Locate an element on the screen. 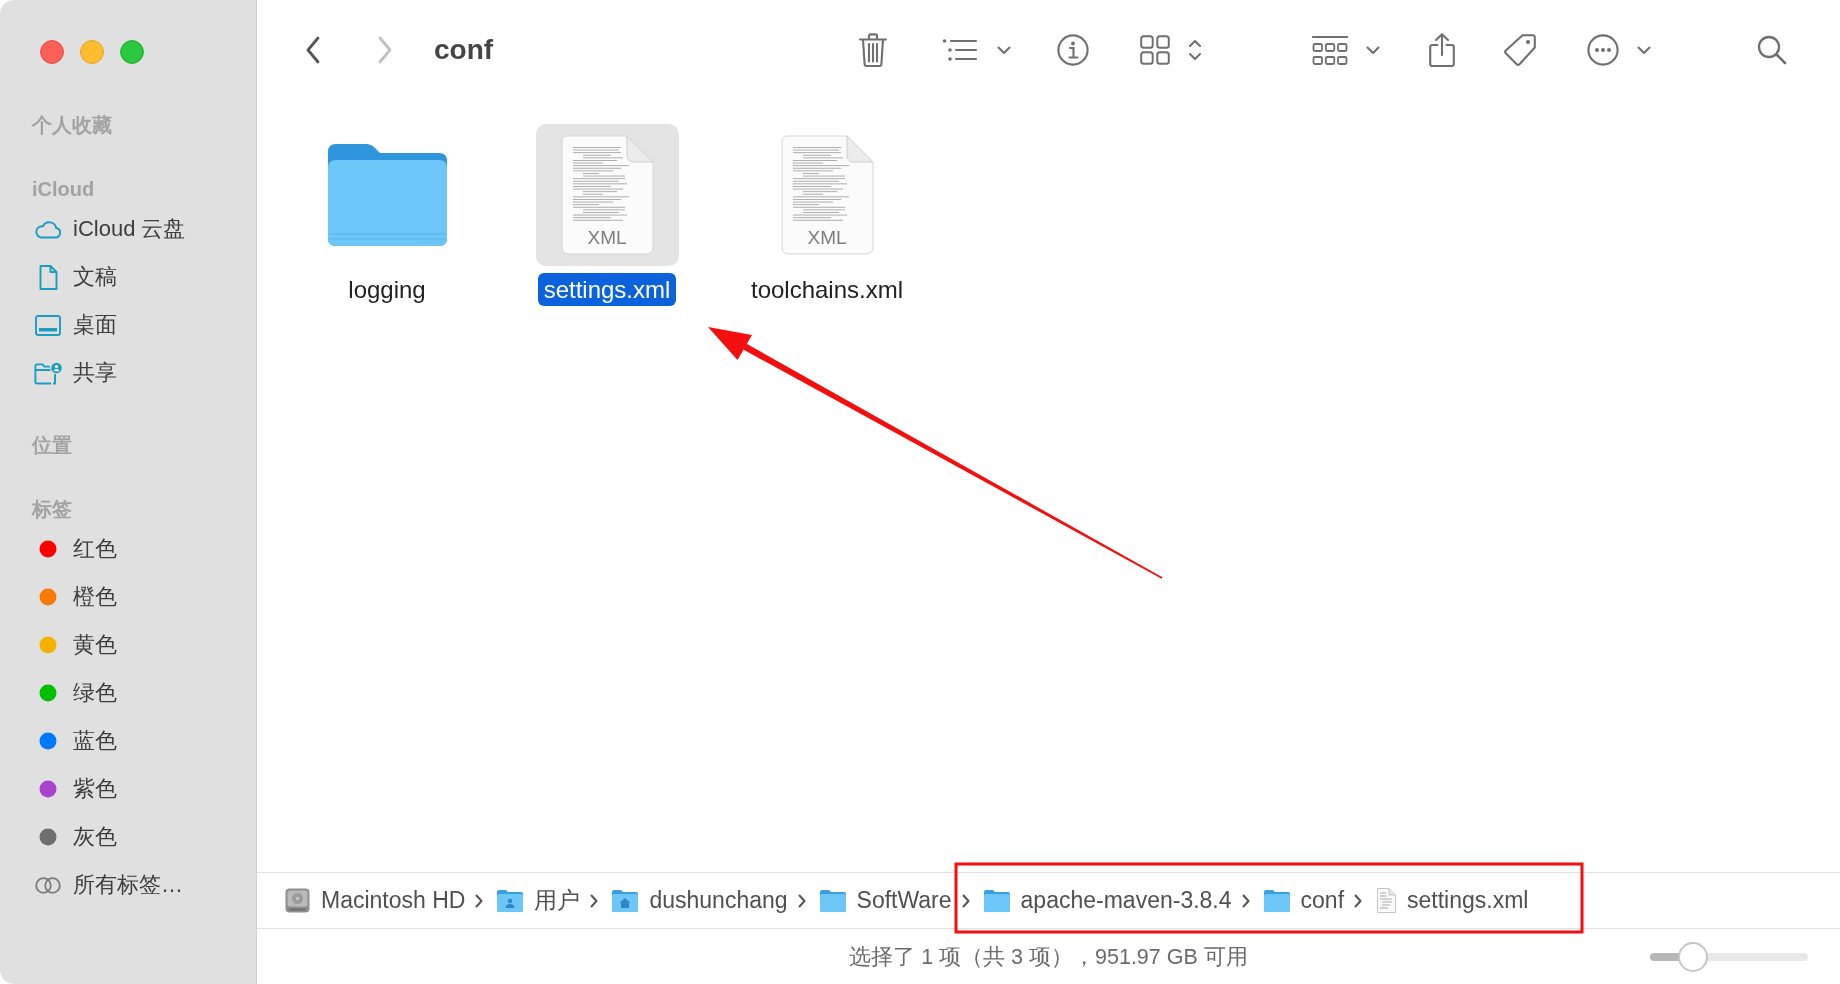 The height and width of the screenshot is (984, 1840). path-item: dushunchang is located at coordinates (700, 900).